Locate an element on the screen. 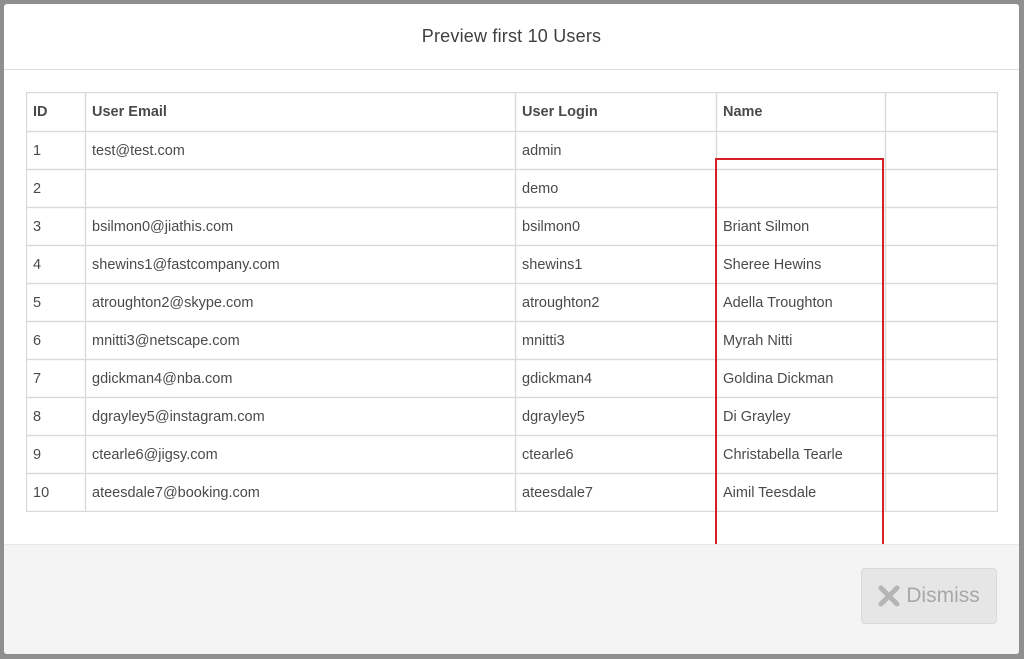  cell-id: 8 is located at coordinates (56, 416).